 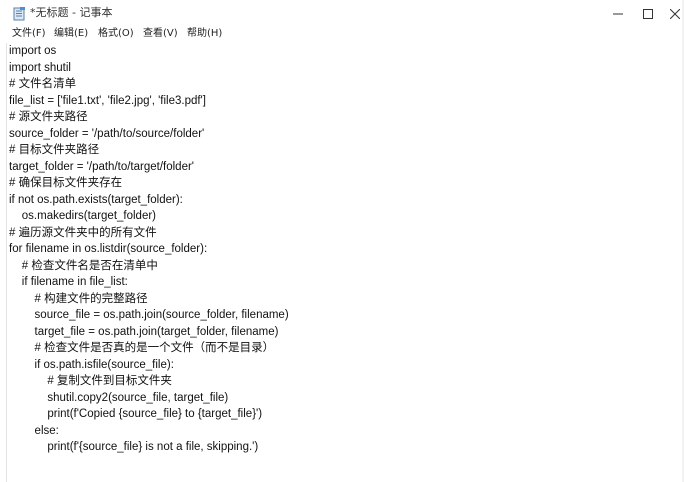 What do you see at coordinates (40, 67) in the screenshot?
I see `editor-line: import shutil` at bounding box center [40, 67].